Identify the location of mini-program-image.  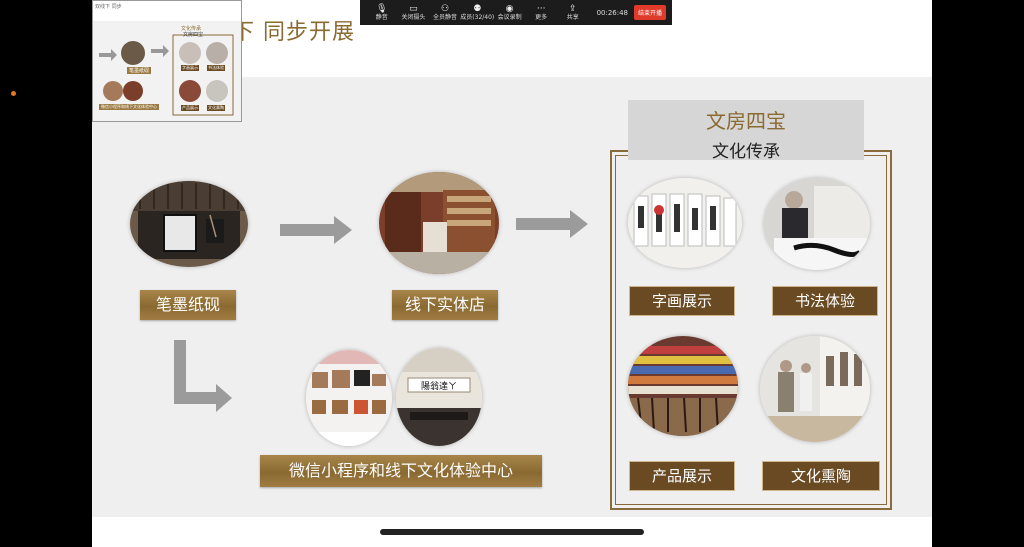
(349, 398).